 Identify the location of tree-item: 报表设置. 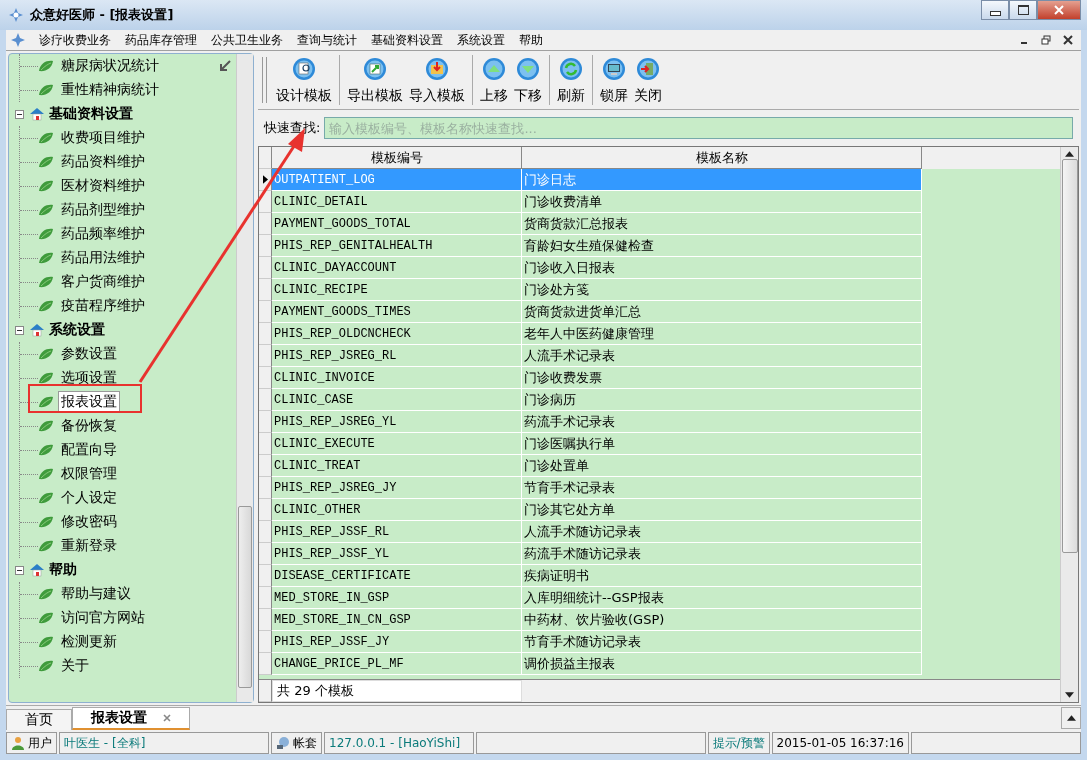
(89, 402).